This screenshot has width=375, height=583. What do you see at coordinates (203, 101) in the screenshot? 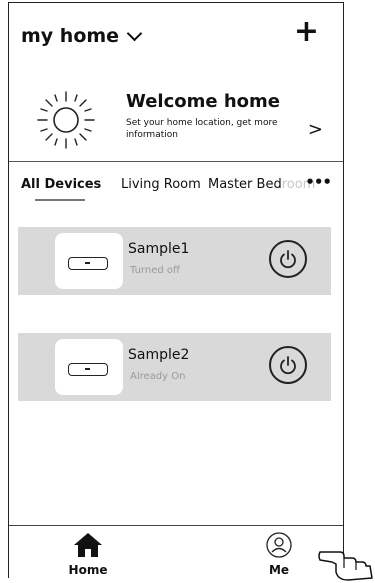
I see `welcome-title: Welcome home` at bounding box center [203, 101].